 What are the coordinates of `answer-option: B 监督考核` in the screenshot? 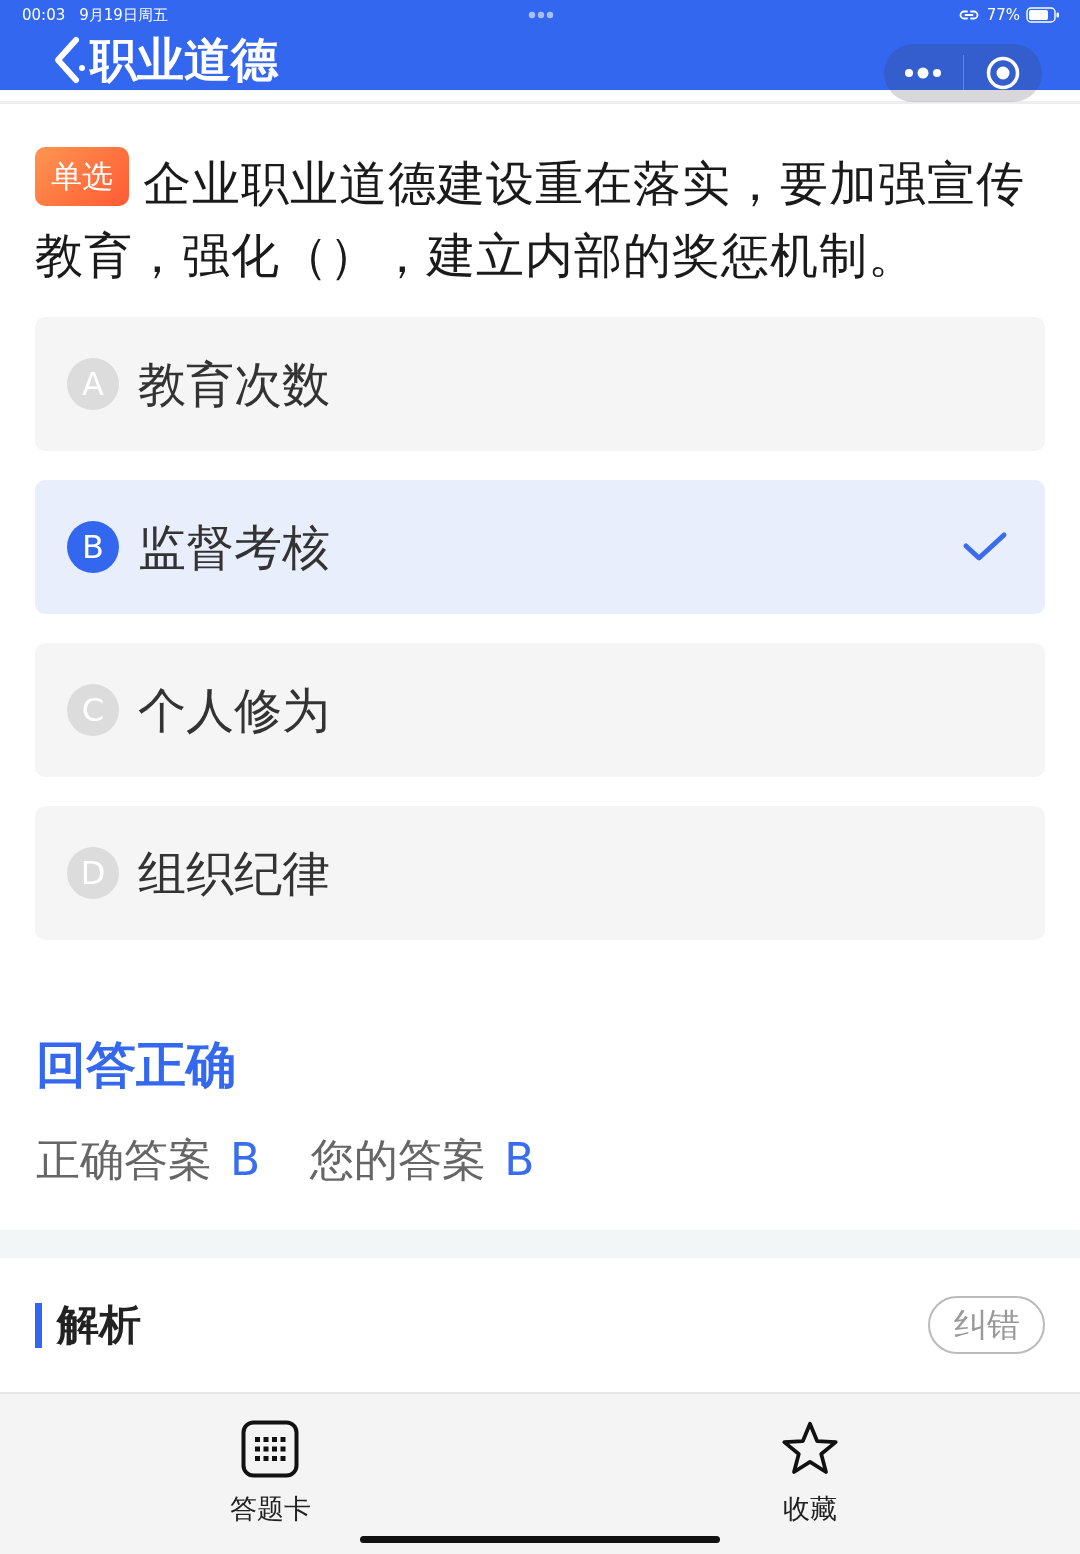 It's located at (540, 547).